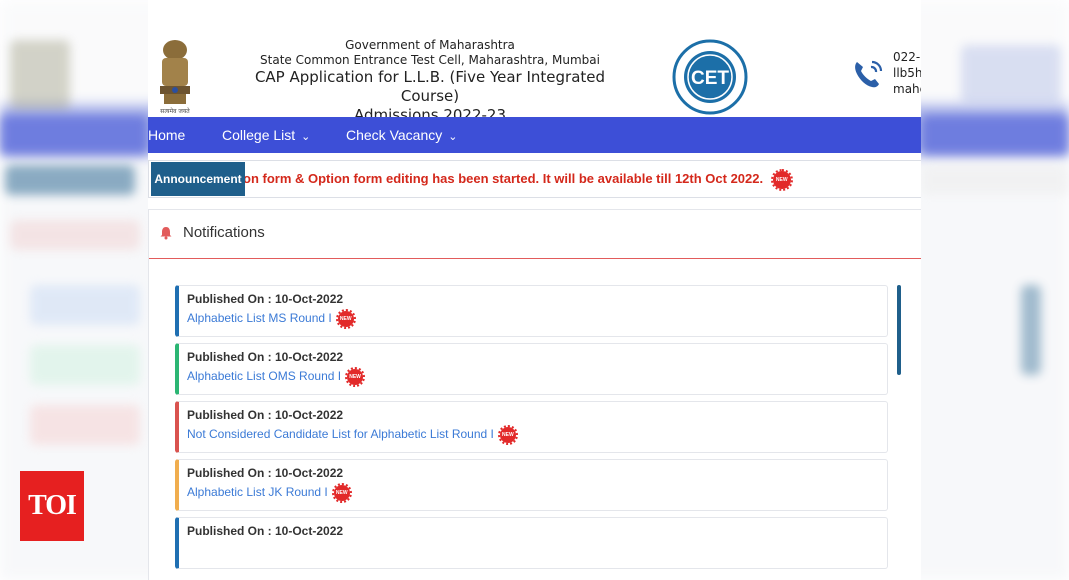 This screenshot has height=580, width=1069. Describe the element at coordinates (166, 233) in the screenshot. I see `bell-icon` at that location.